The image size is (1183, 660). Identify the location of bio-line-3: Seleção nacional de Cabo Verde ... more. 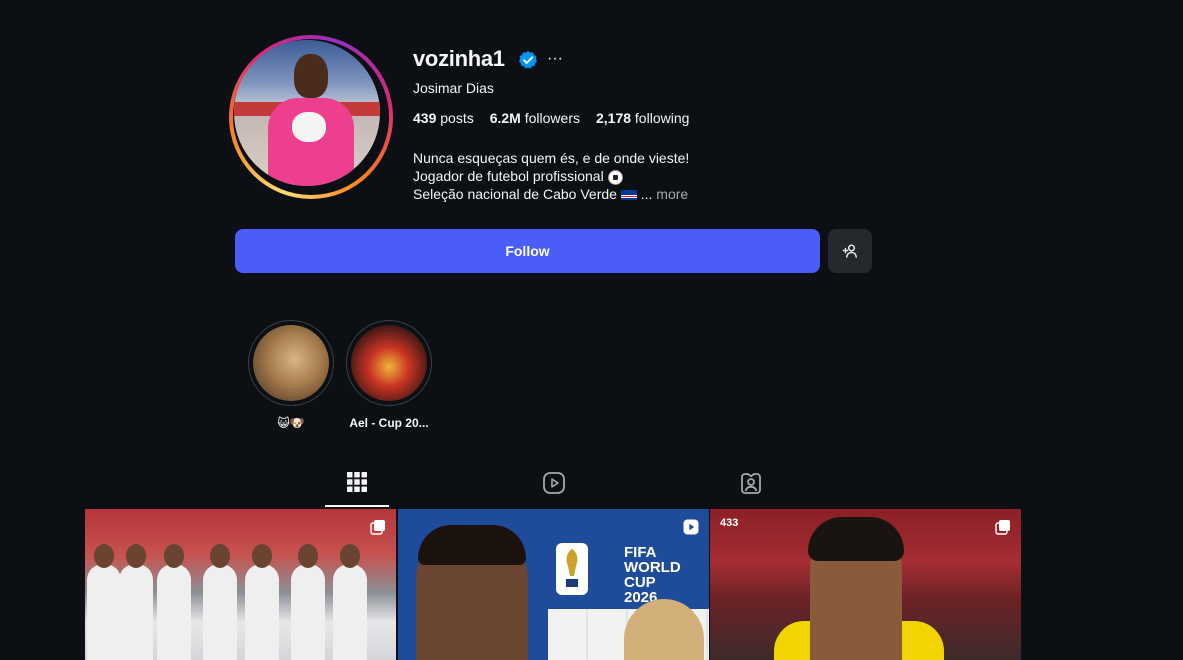
(551, 194).